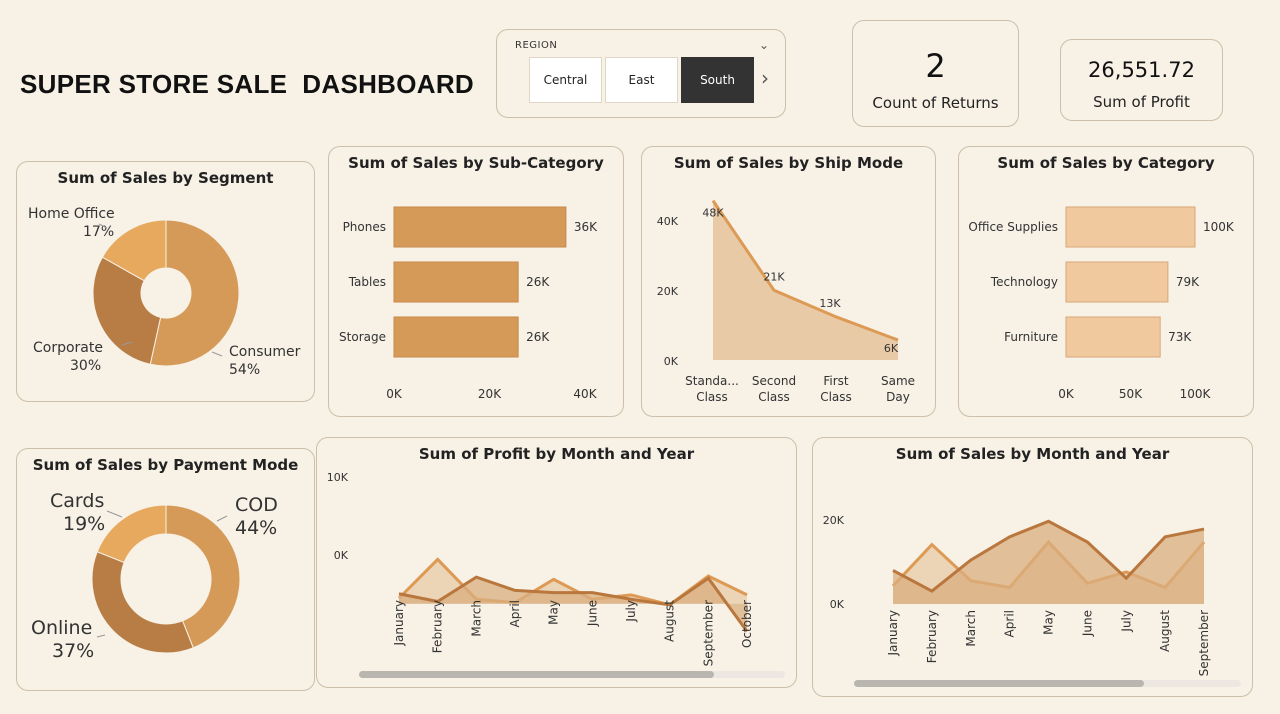 Image resolution: width=1280 pixels, height=714 pixels. Describe the element at coordinates (362, 337) in the screenshot. I see `category-label: Storage` at that location.